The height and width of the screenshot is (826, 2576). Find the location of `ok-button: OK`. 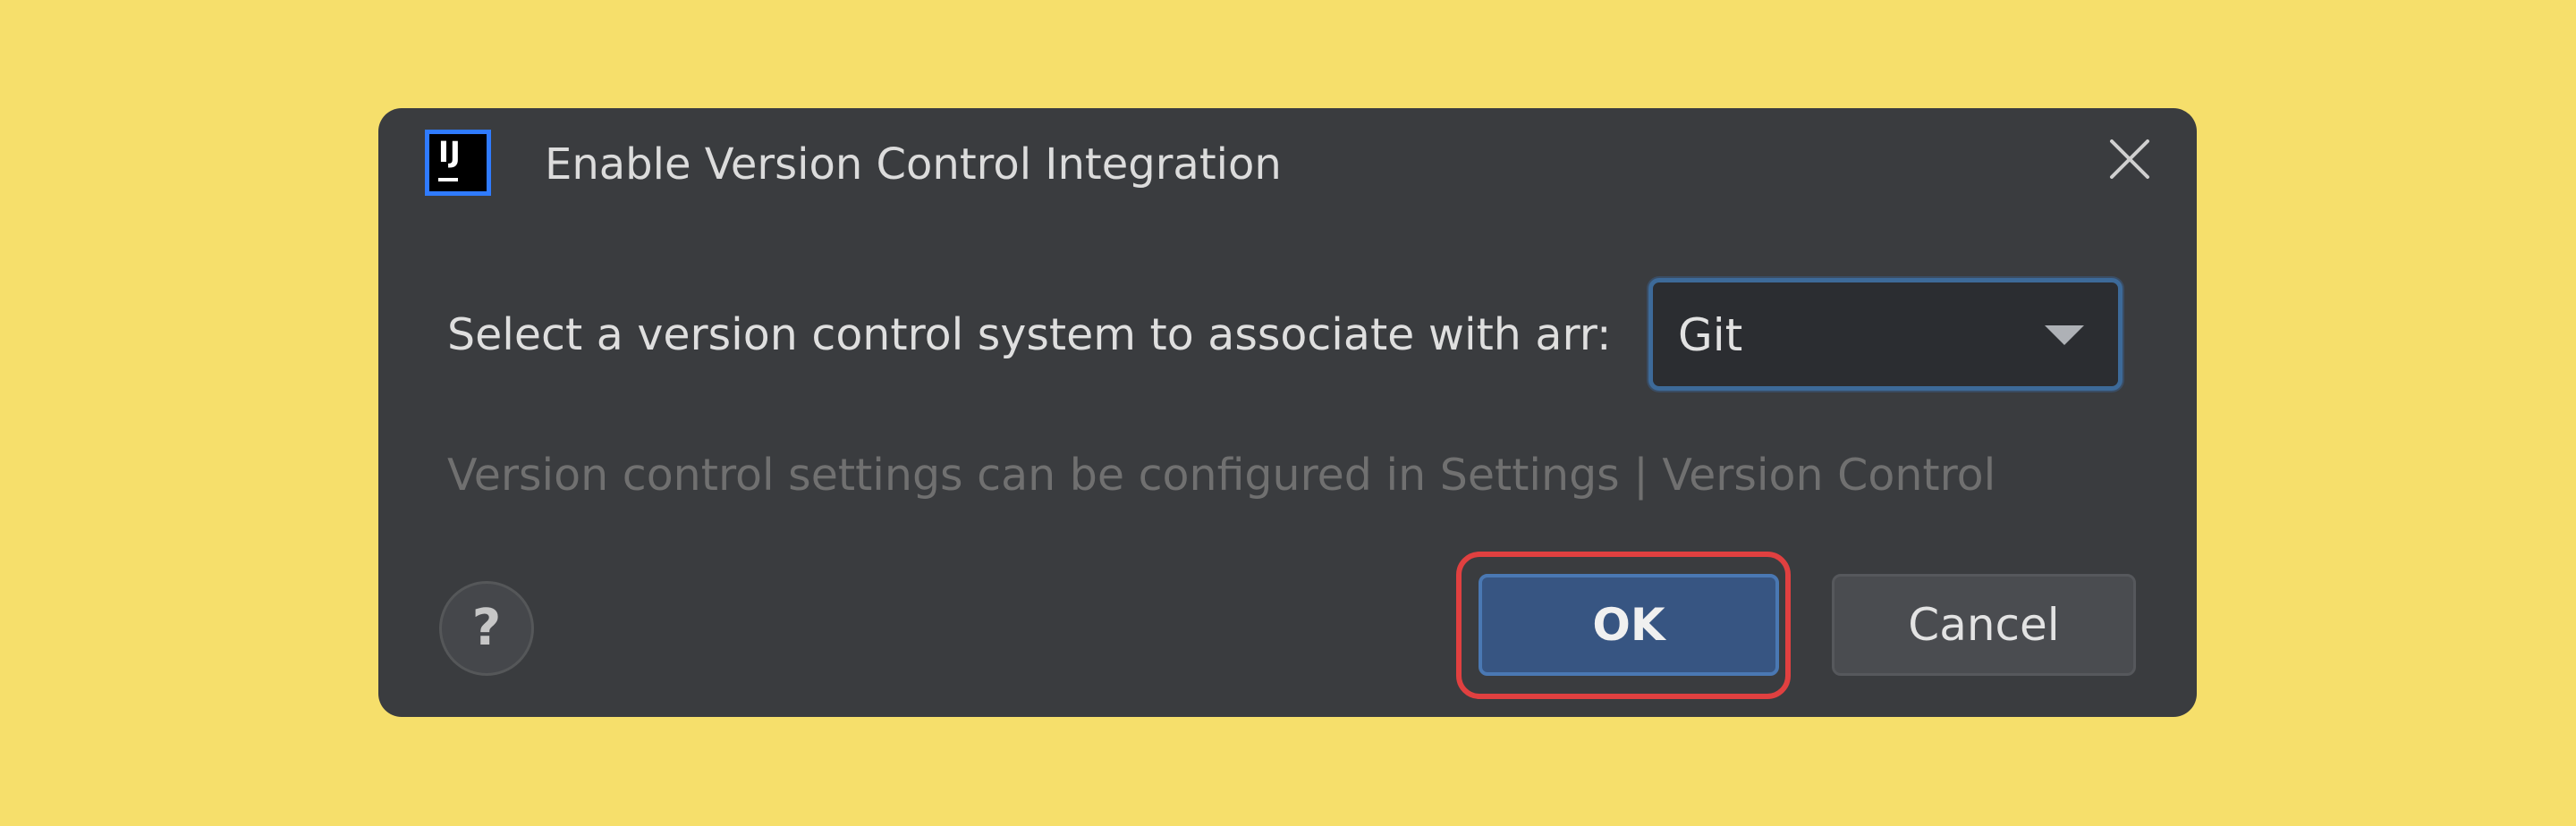

ok-button: OK is located at coordinates (1629, 625).